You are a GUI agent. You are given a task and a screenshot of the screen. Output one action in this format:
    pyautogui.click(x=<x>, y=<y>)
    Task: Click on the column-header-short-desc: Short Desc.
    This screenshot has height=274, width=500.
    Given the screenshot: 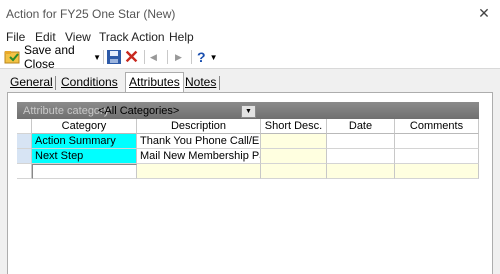 What is the action you would take?
    pyautogui.click(x=294, y=126)
    